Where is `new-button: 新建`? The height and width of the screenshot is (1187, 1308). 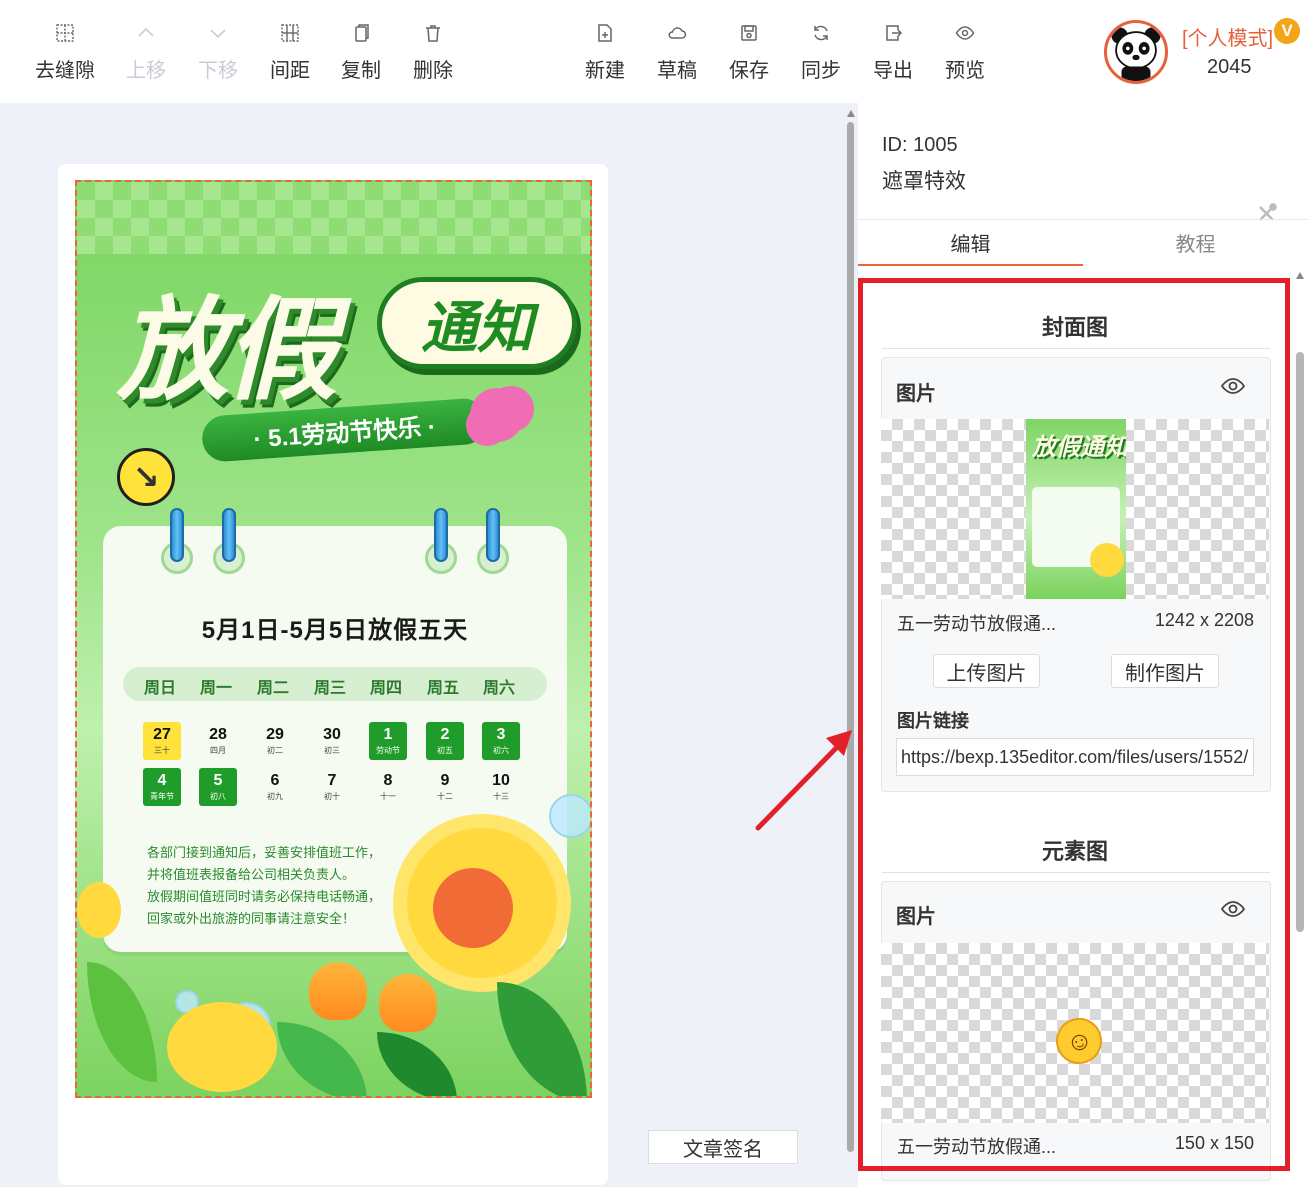
new-button: 新建 is located at coordinates (605, 55).